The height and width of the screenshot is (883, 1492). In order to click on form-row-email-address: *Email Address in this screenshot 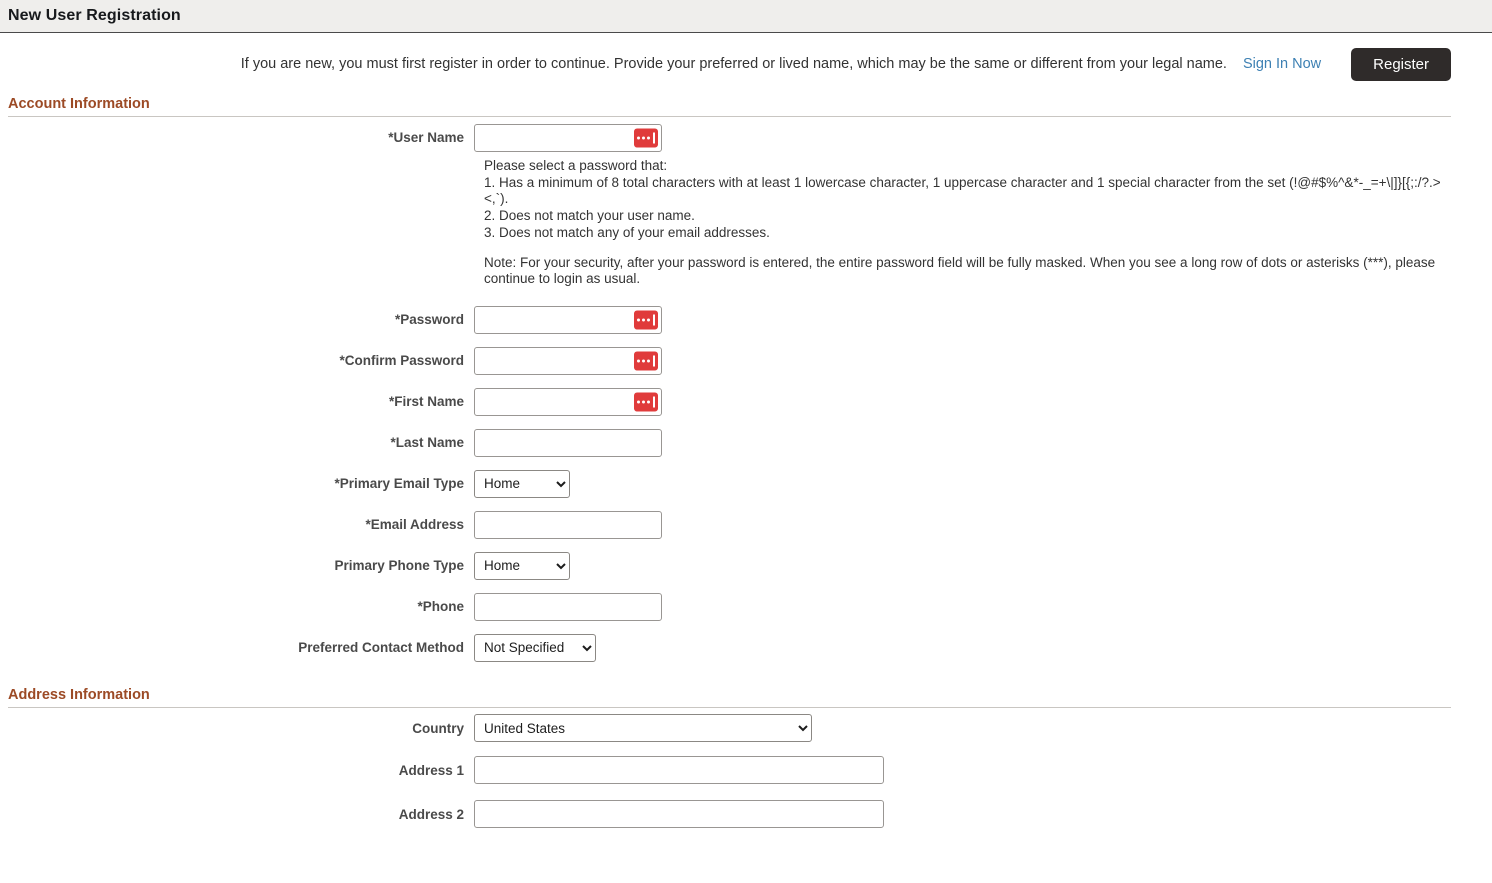, I will do `click(746, 524)`.